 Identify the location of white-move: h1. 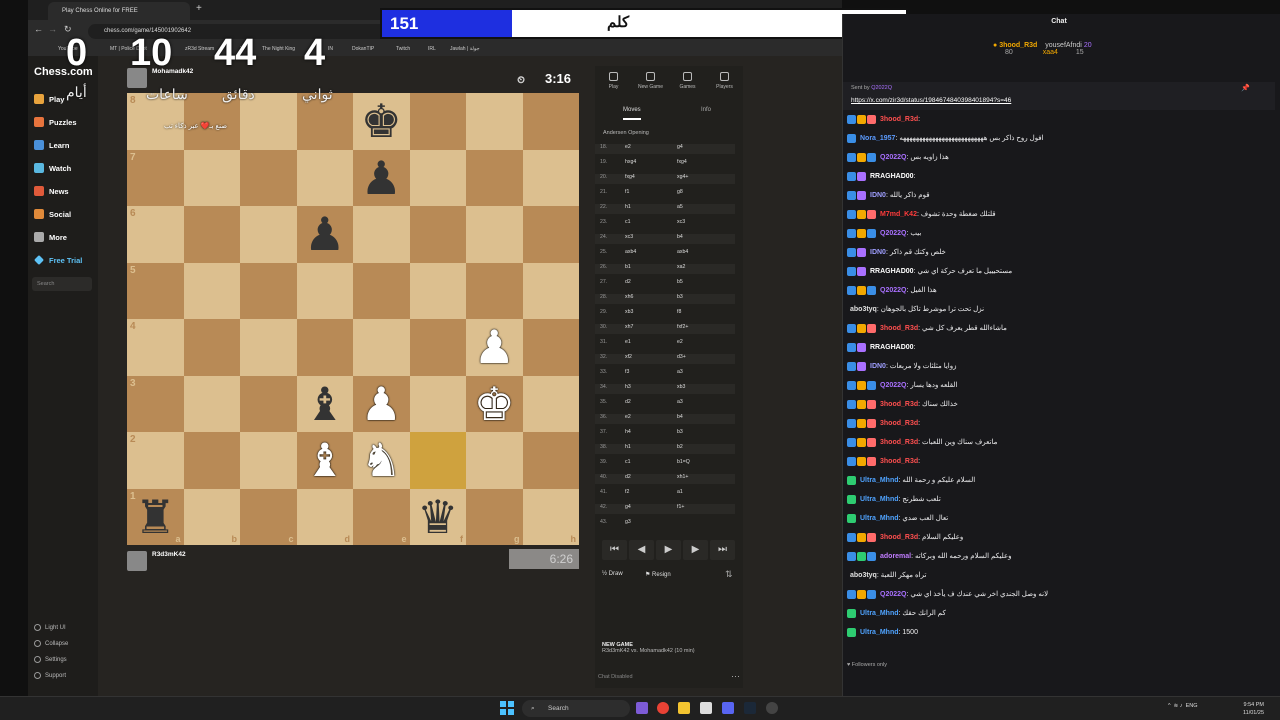
(628, 447).